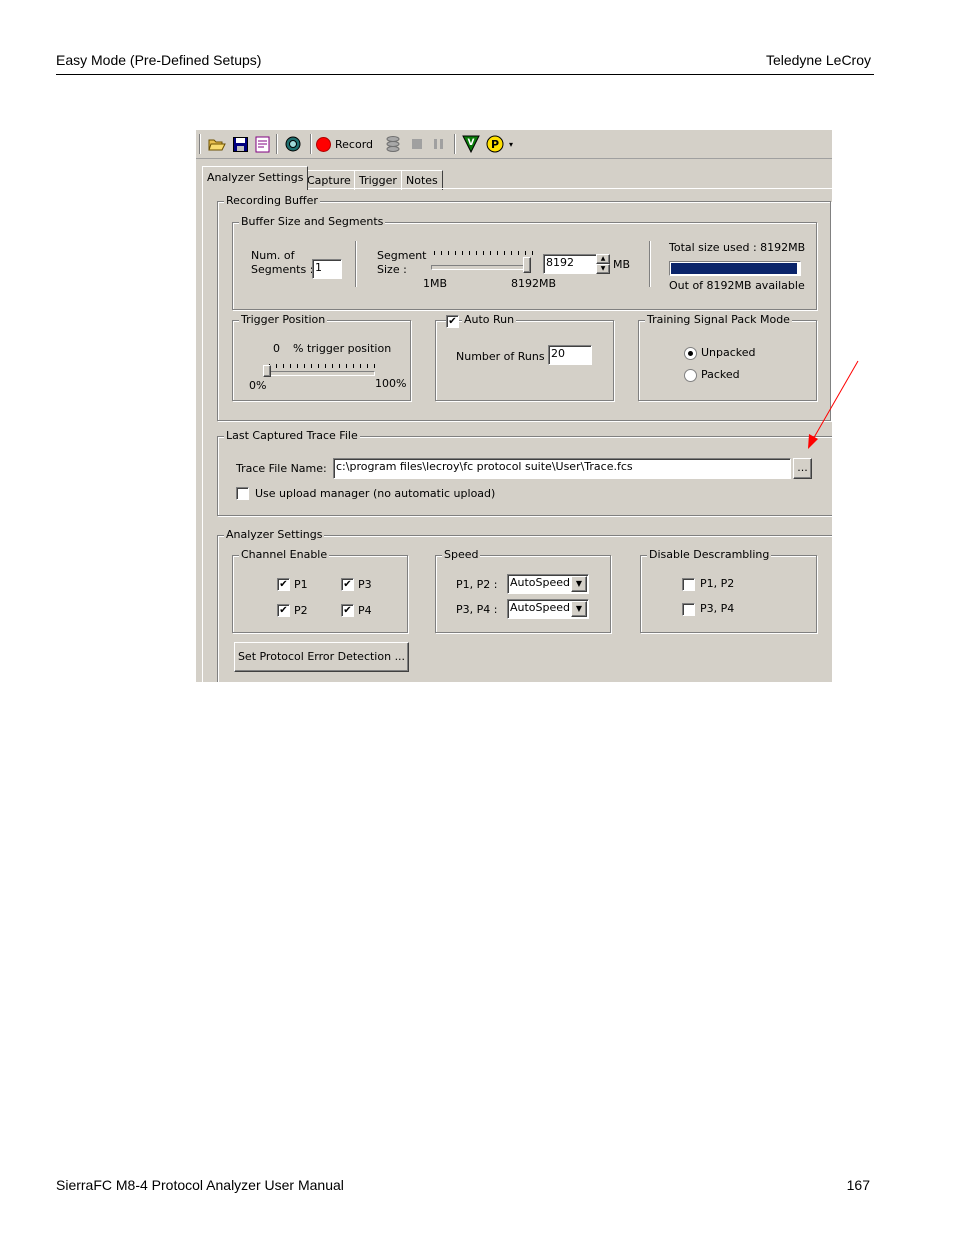 The width and height of the screenshot is (954, 1235). What do you see at coordinates (347, 584) in the screenshot?
I see `p3-checkbox: ✔` at bounding box center [347, 584].